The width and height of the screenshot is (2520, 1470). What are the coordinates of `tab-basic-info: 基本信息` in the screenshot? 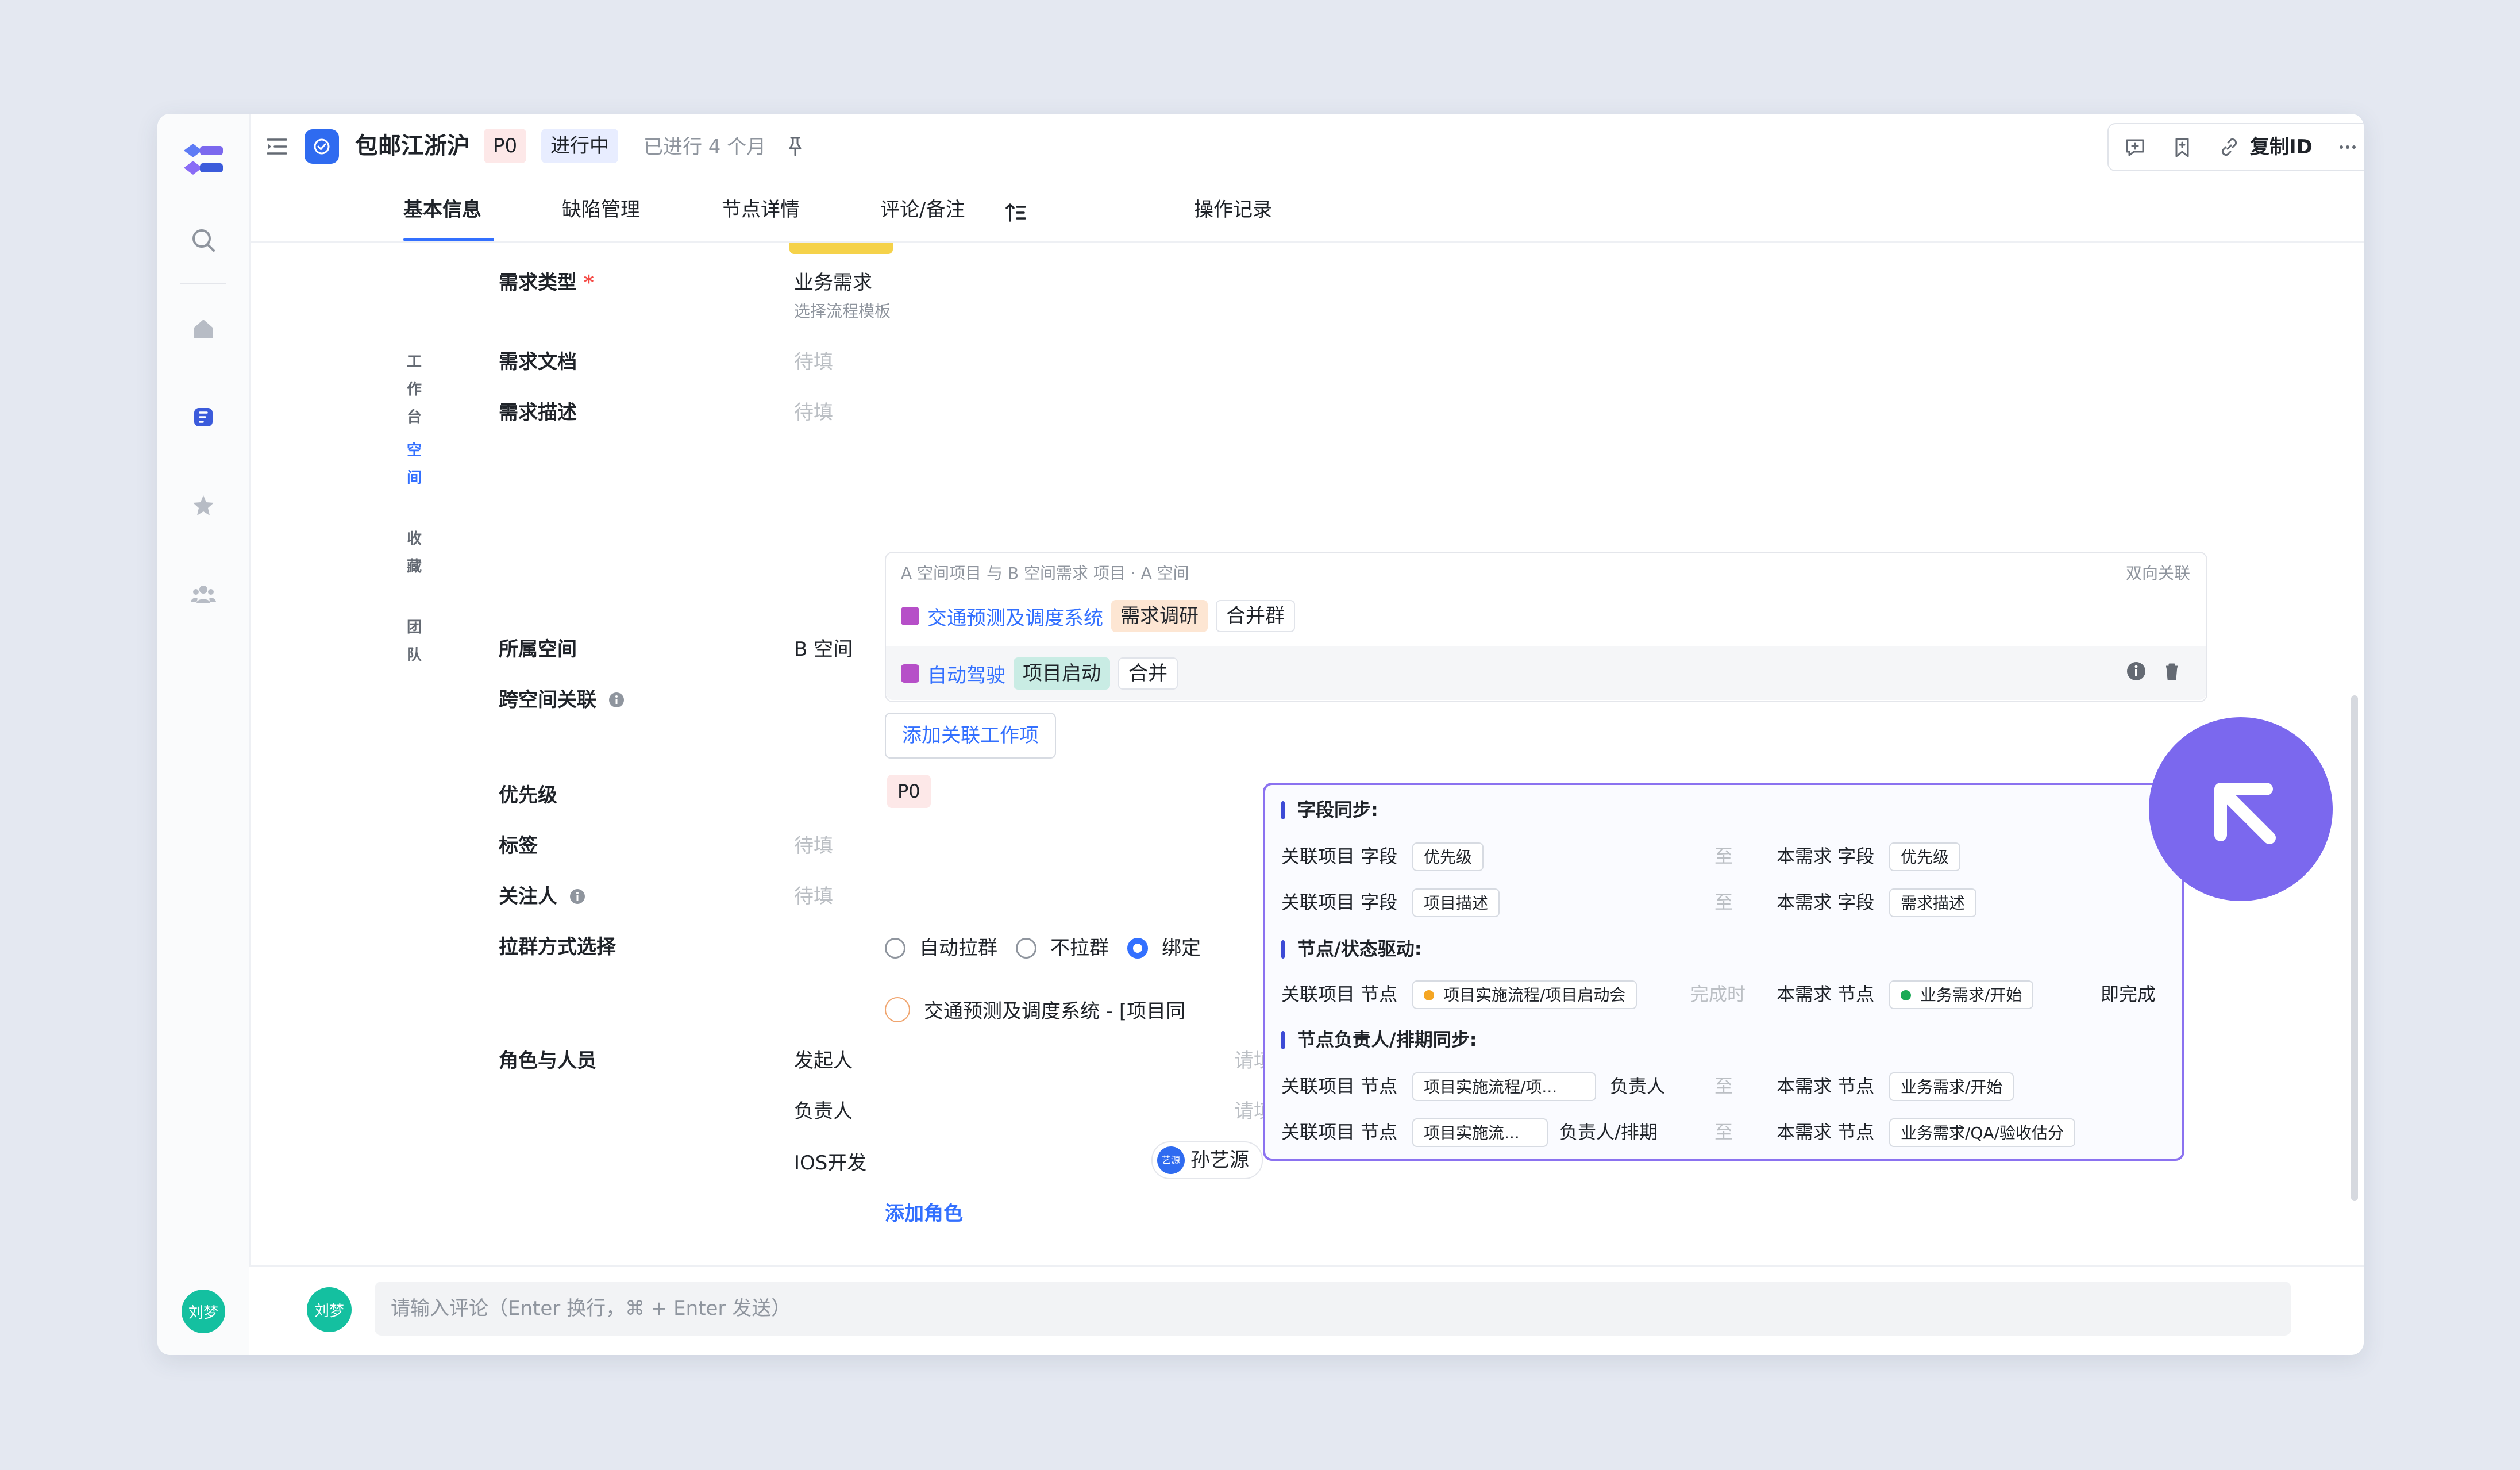 It's located at (442, 209).